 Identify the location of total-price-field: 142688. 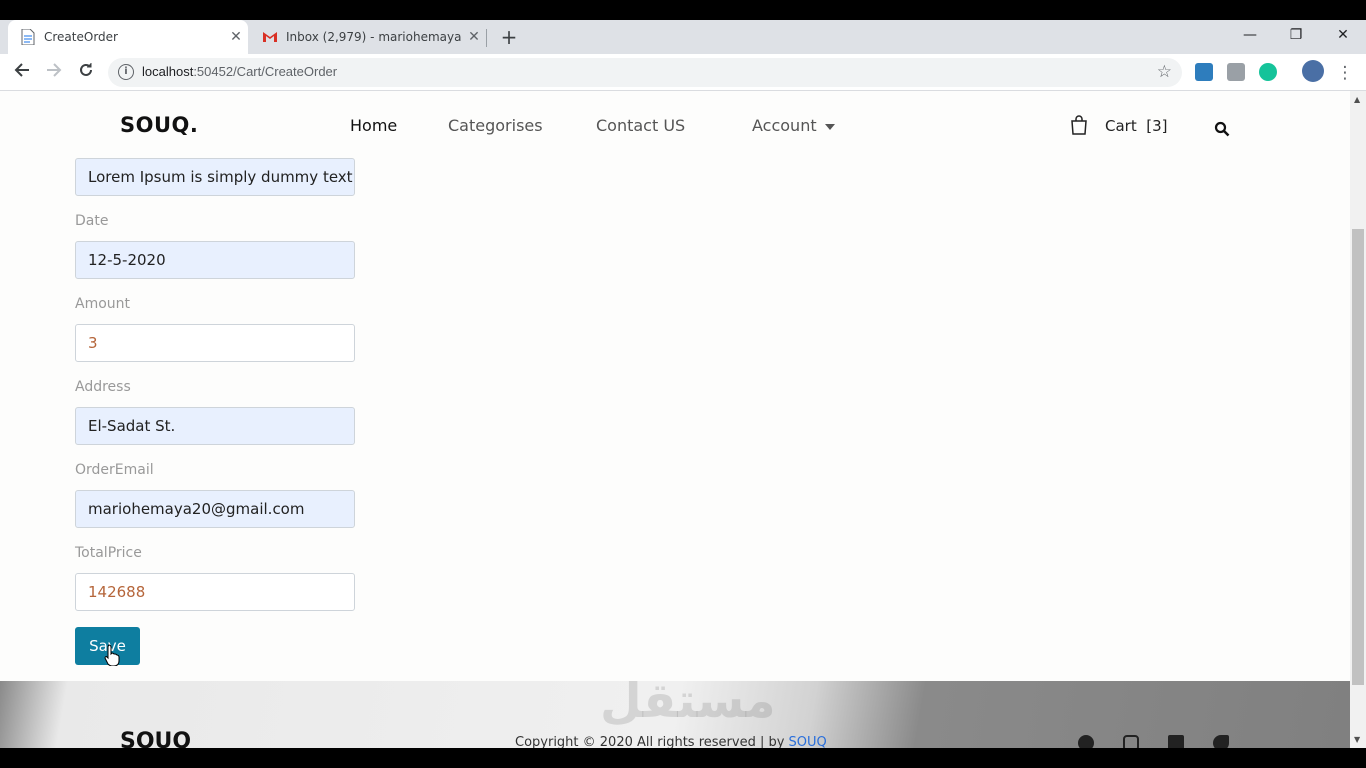
(215, 592).